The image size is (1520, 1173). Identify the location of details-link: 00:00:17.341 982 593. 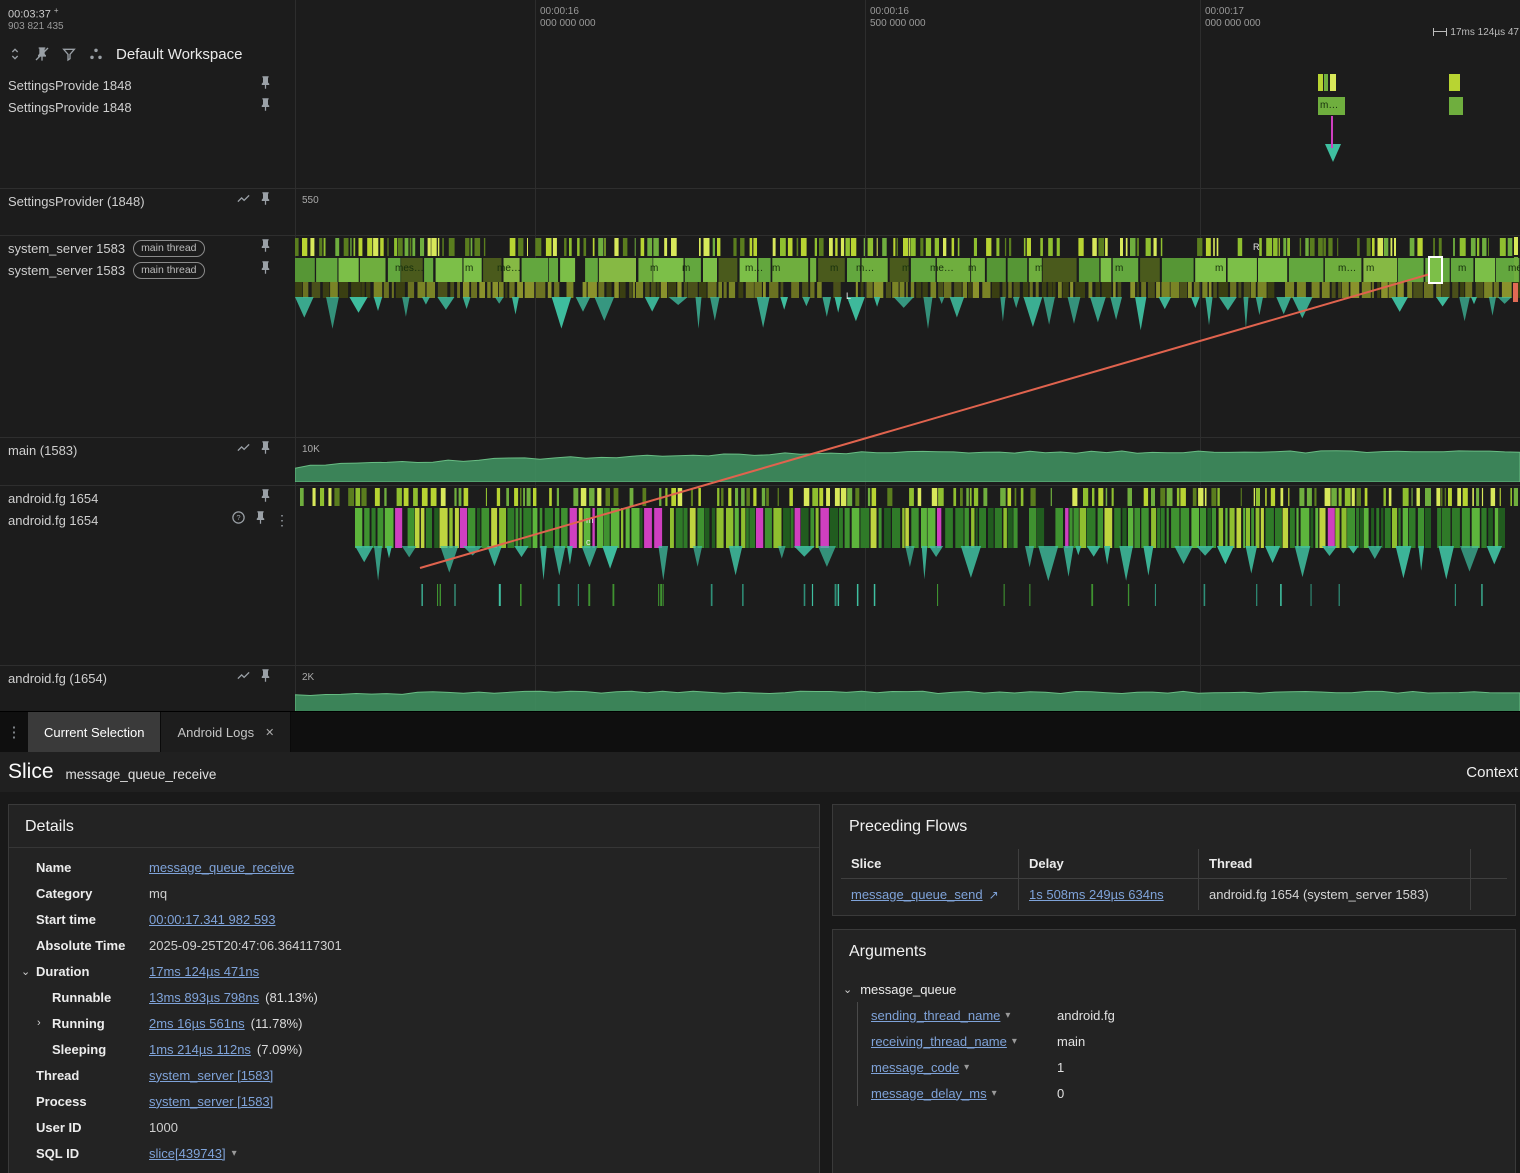
(212, 919).